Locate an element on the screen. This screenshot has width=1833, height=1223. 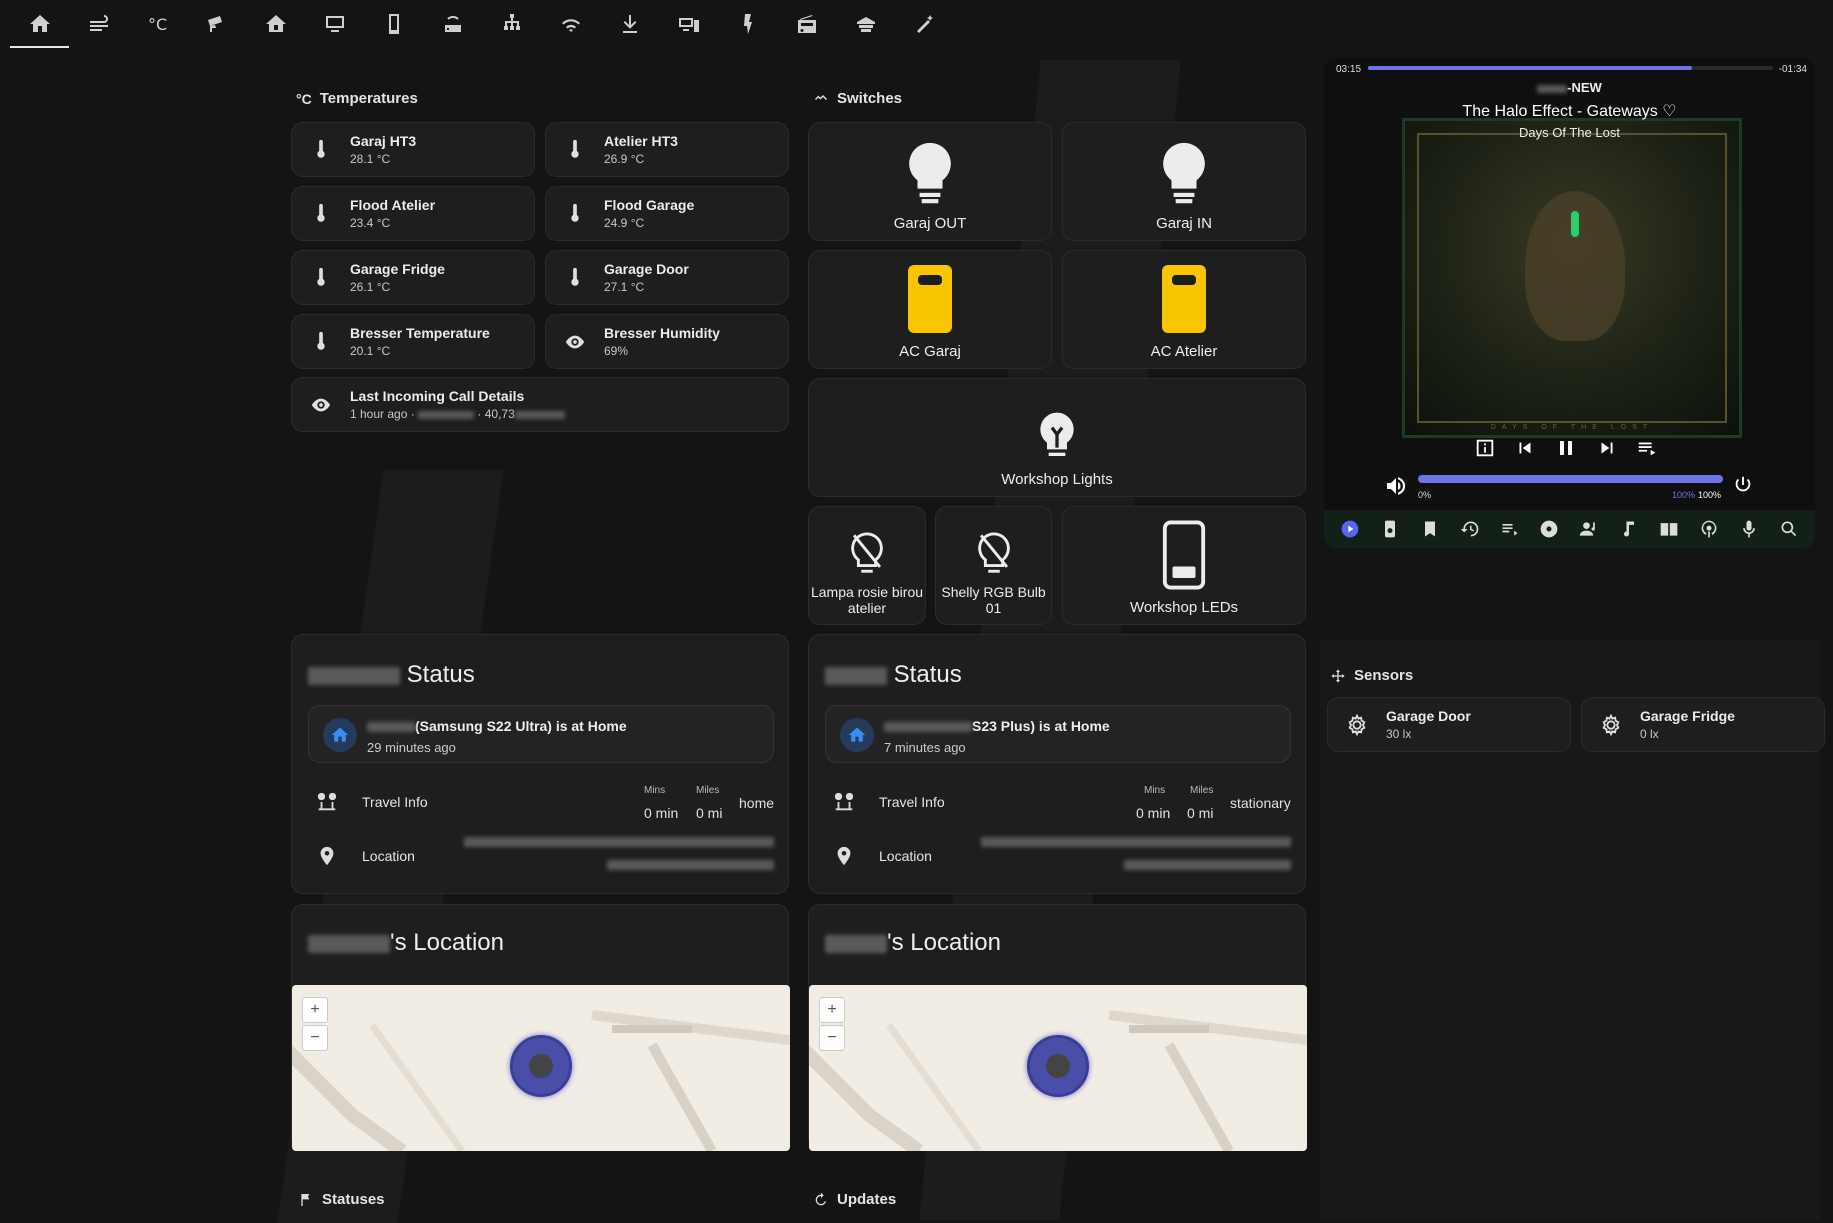
temperature-card: Atelier HT3 26.9 °C is located at coordinates (667, 149).